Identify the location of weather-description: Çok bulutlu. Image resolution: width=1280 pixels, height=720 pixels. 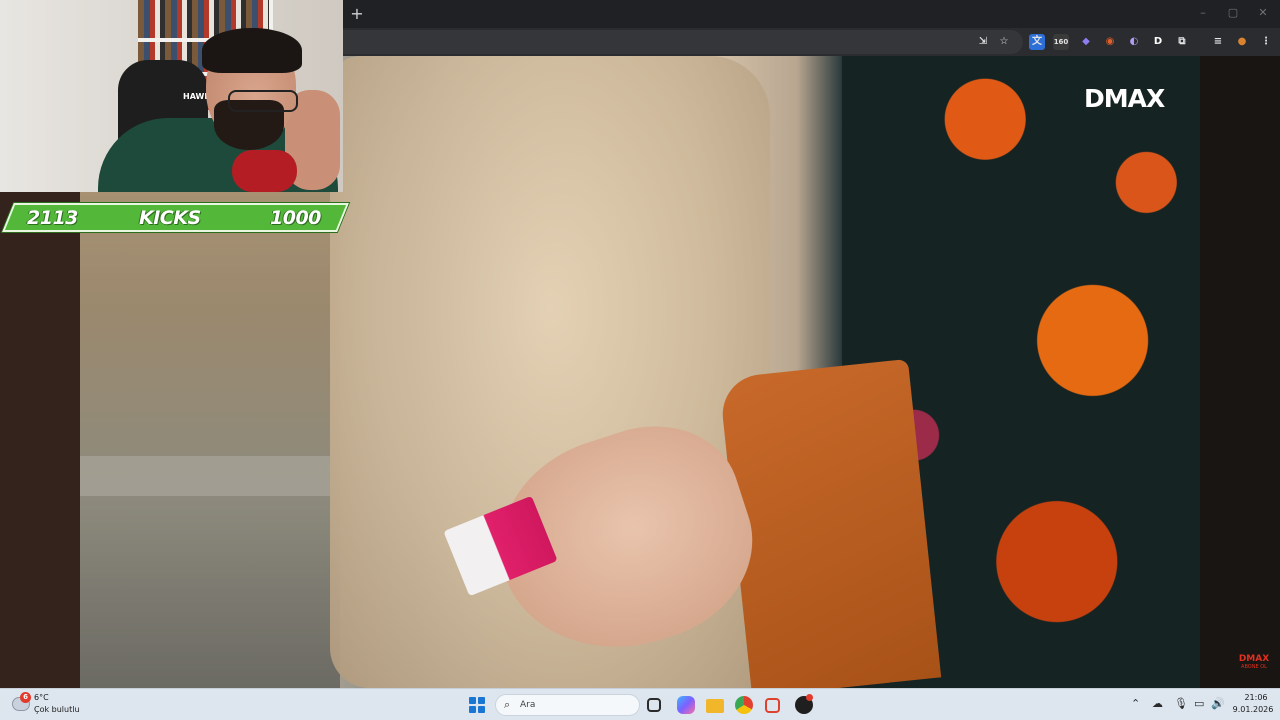
(57, 709).